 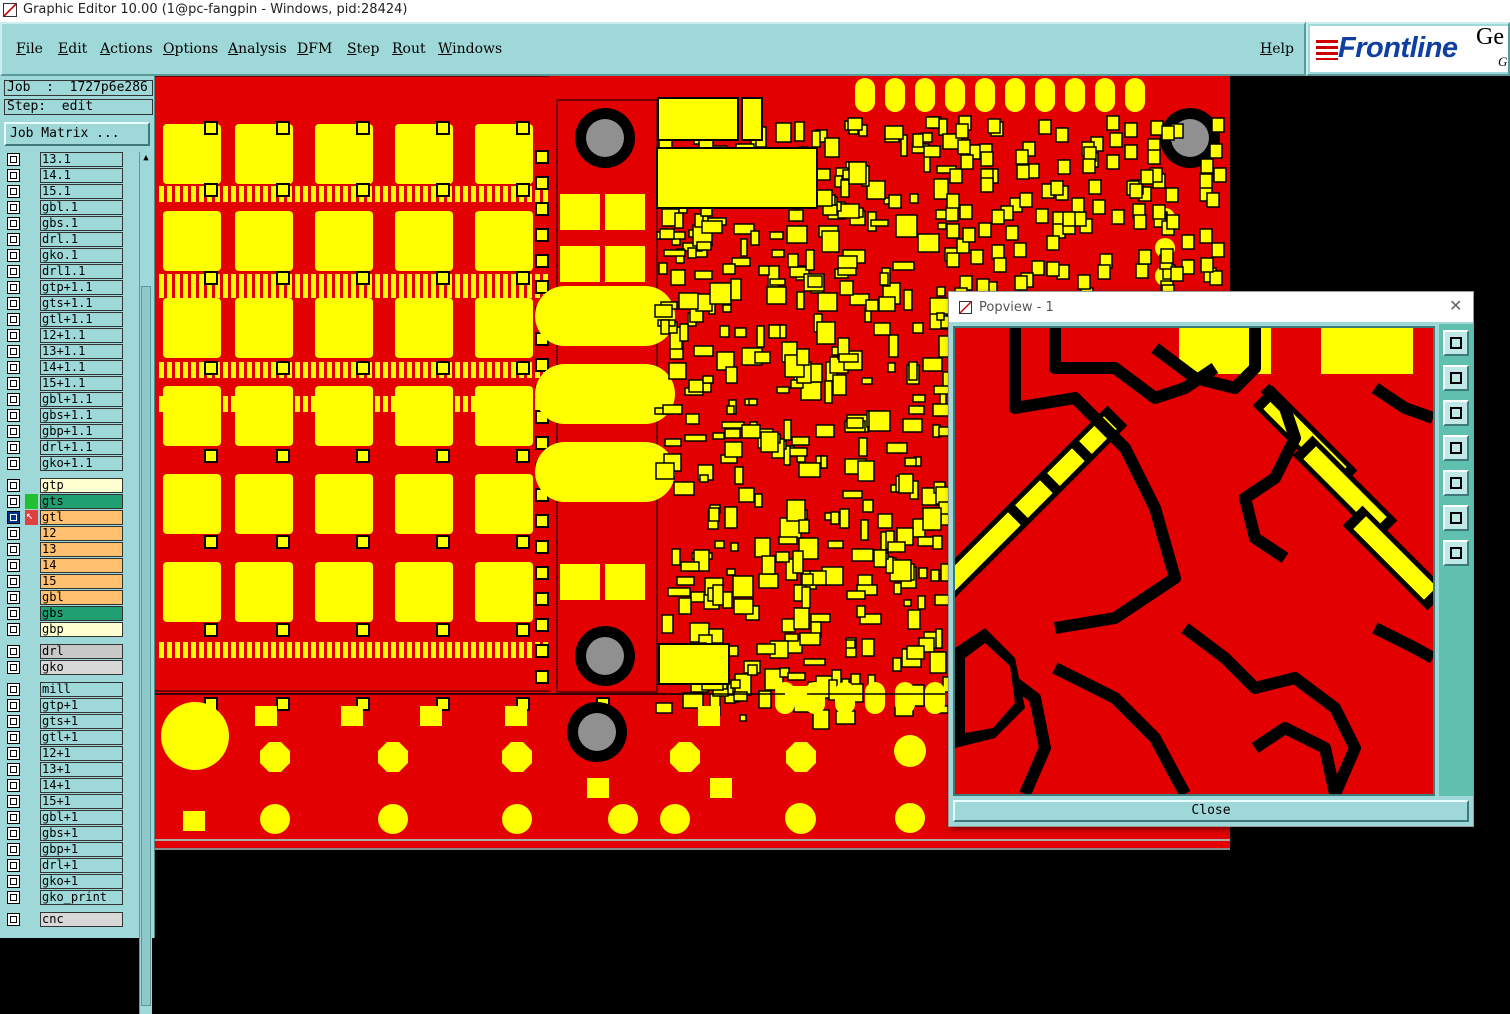 What do you see at coordinates (81, 549) in the screenshot?
I see `layer-name: 13` at bounding box center [81, 549].